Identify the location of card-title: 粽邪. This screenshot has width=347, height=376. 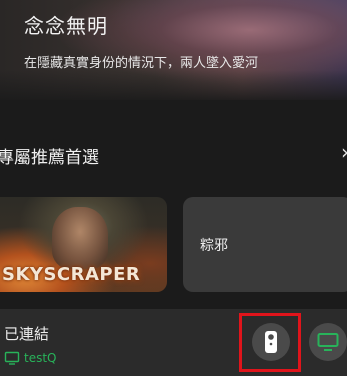
(214, 246).